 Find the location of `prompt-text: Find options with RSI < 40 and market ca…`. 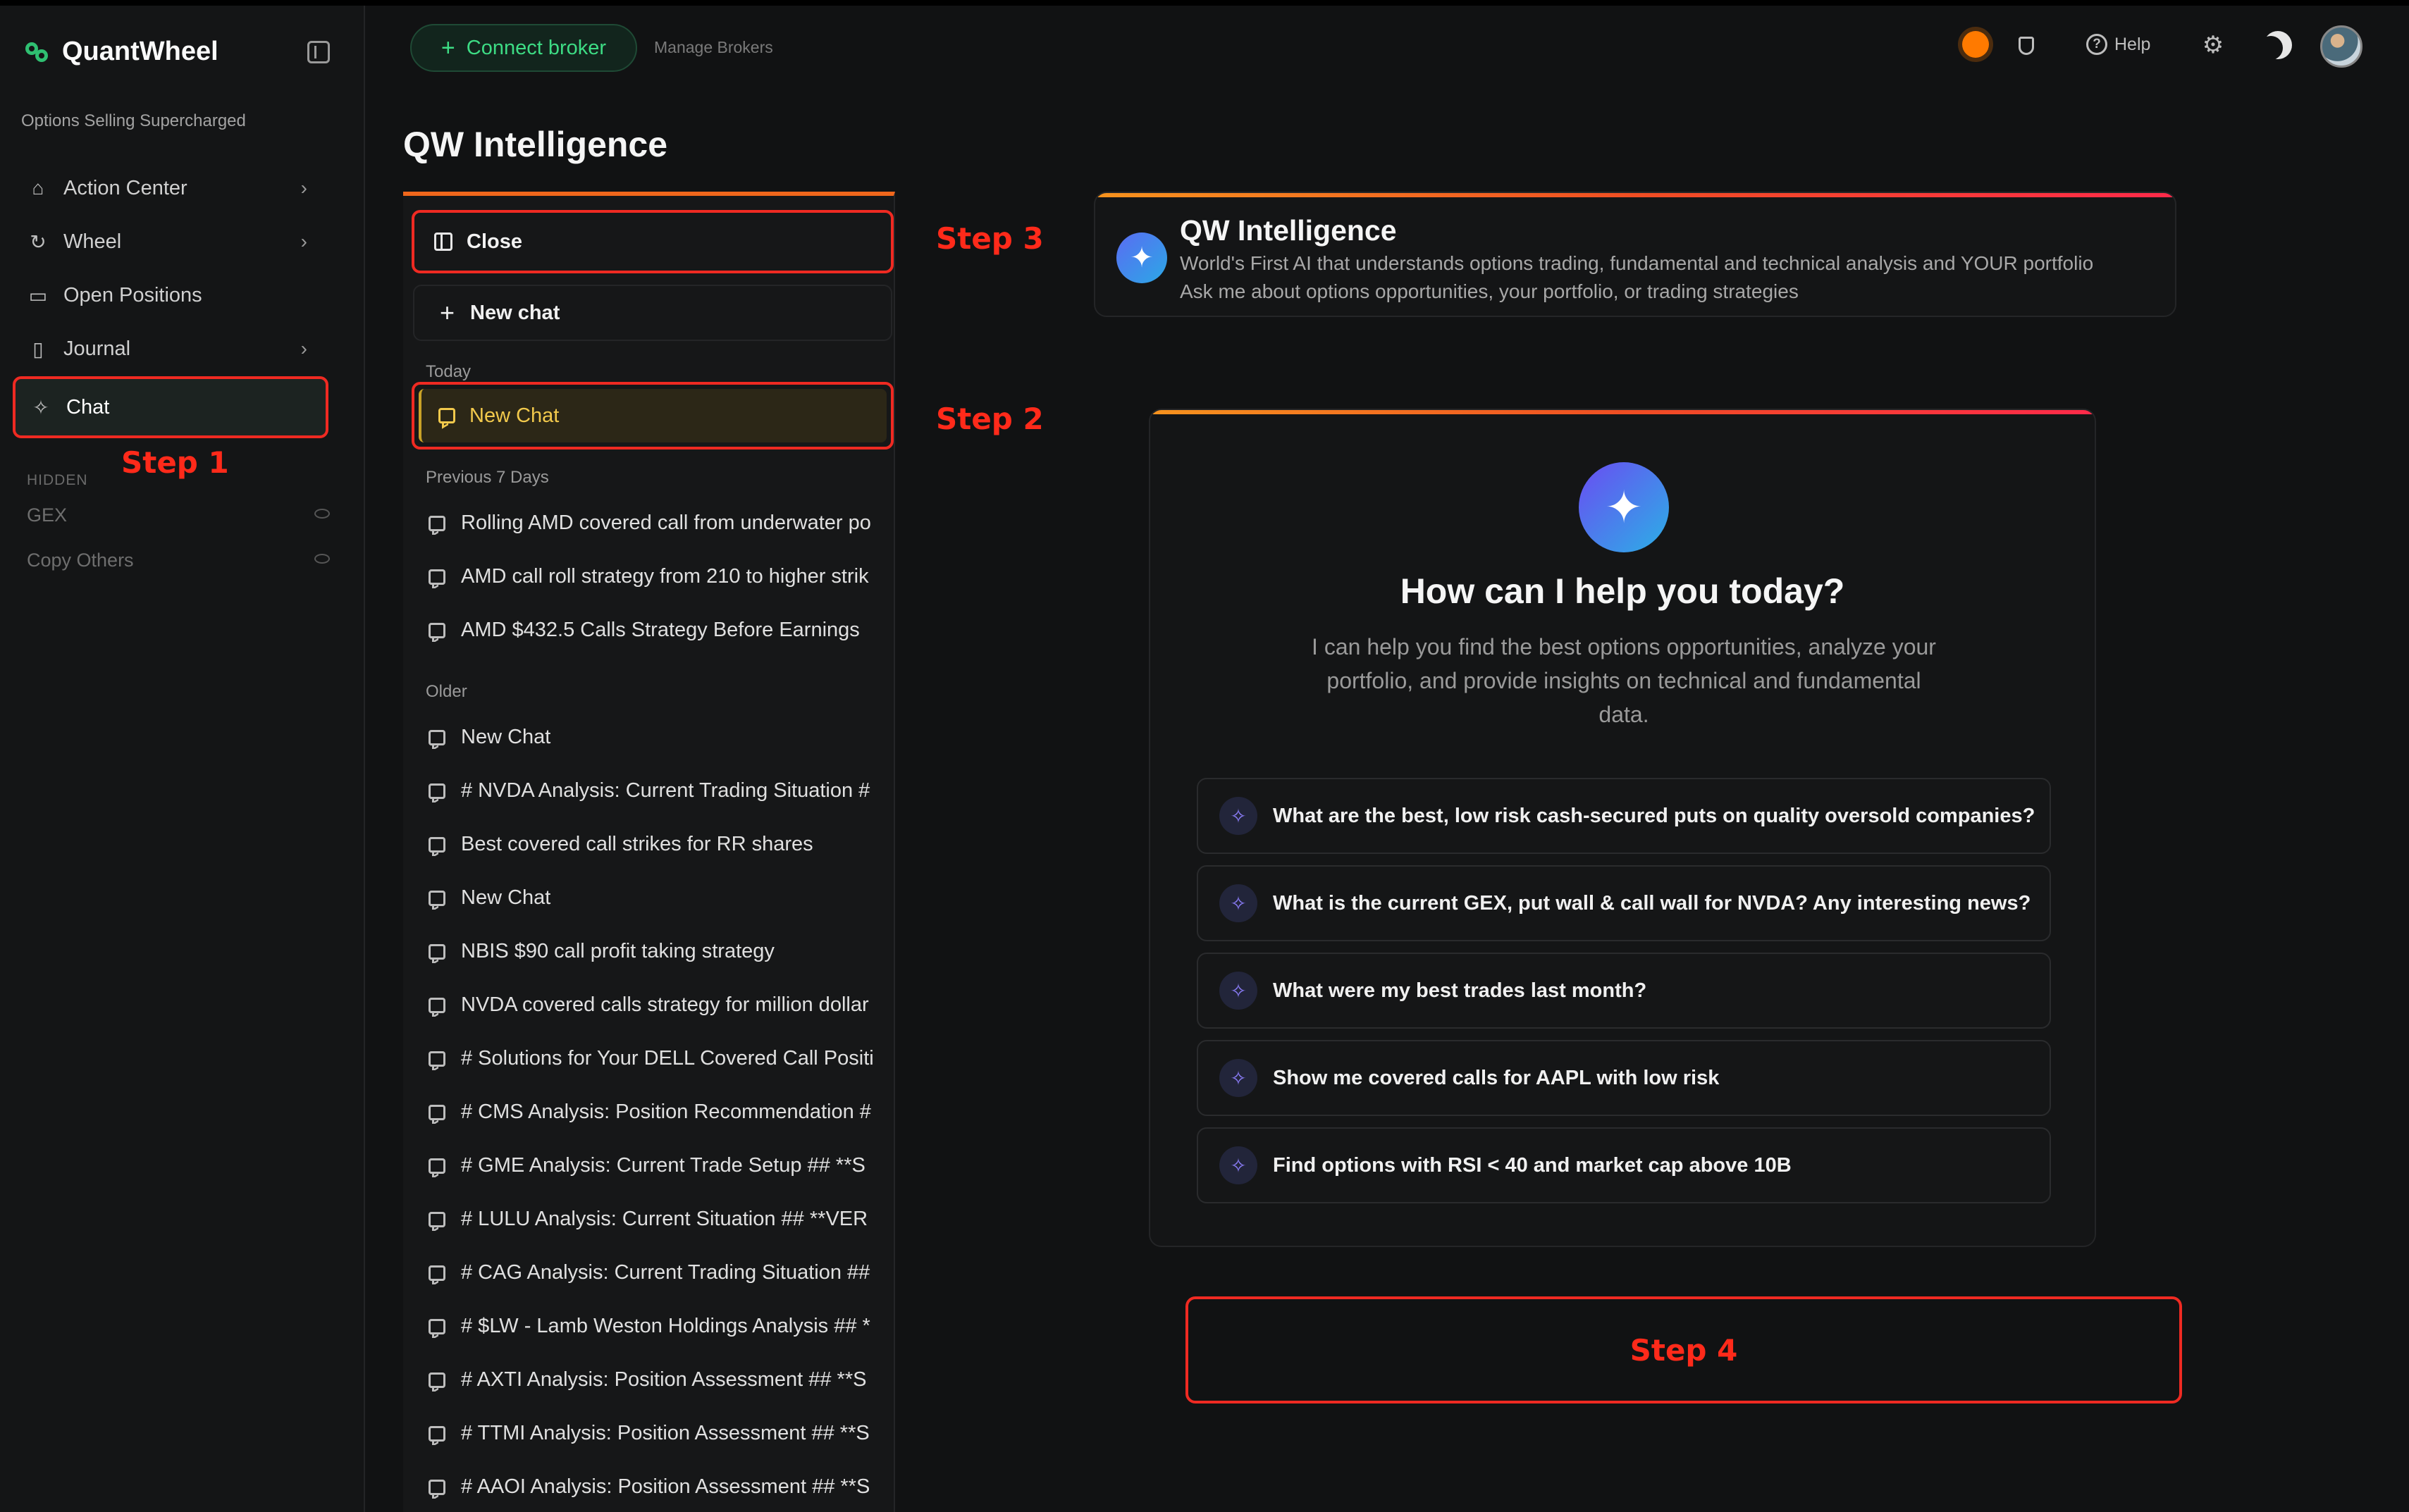

prompt-text: Find options with RSI < 40 and market ca… is located at coordinates (1532, 1165).